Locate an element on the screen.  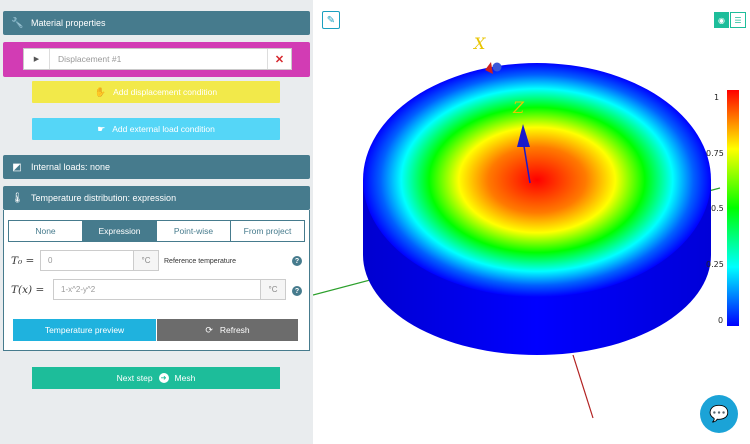
hand-push-icon: ☛ is located at coordinates (101, 128).